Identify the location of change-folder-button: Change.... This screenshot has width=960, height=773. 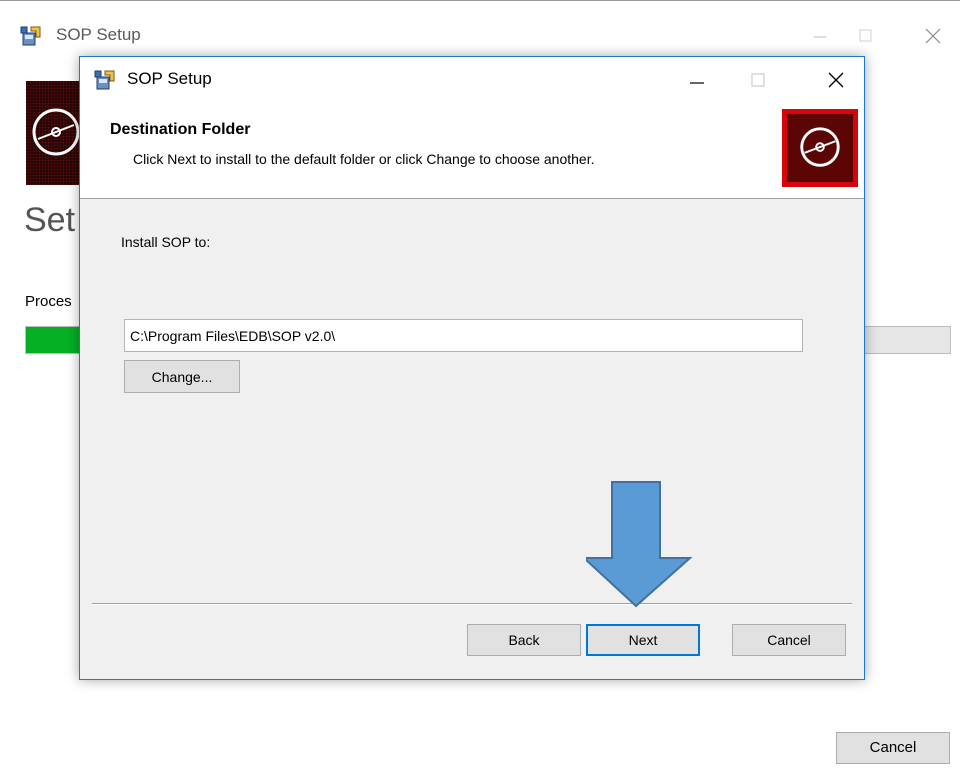
(182, 376).